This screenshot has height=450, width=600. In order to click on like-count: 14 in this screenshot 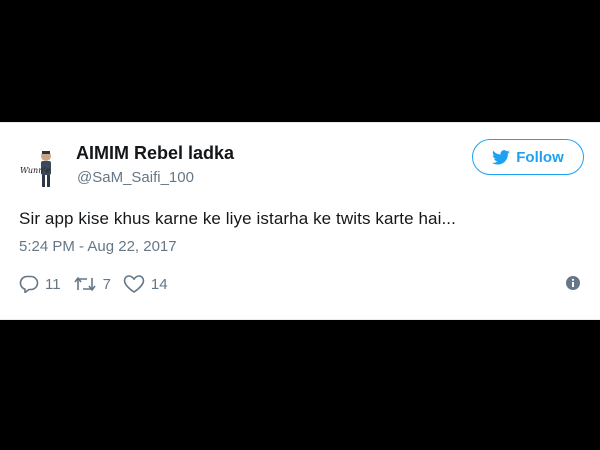, I will do `click(159, 284)`.